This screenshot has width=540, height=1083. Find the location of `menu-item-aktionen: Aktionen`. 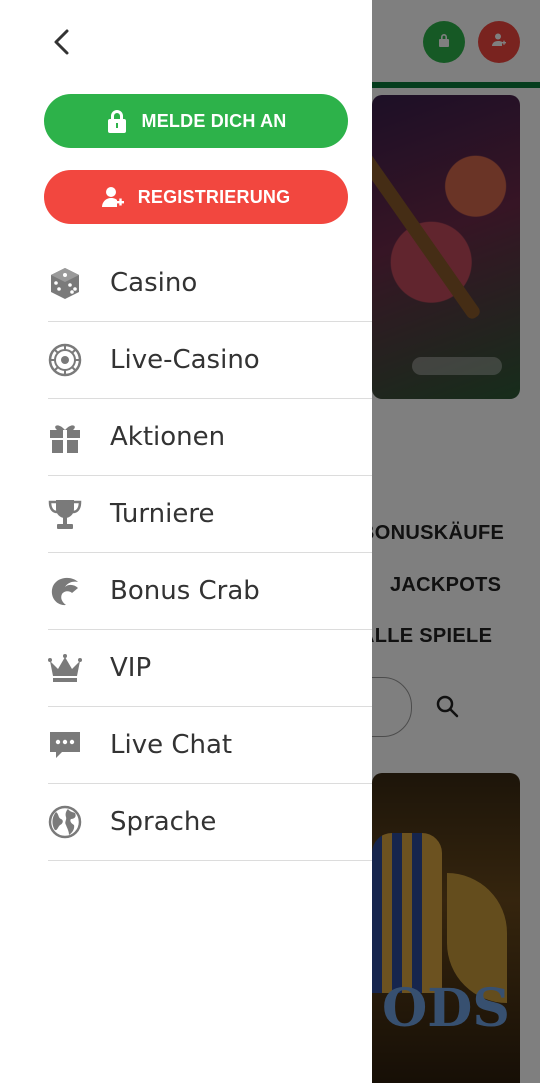

menu-item-aktionen: Aktionen is located at coordinates (210, 437).